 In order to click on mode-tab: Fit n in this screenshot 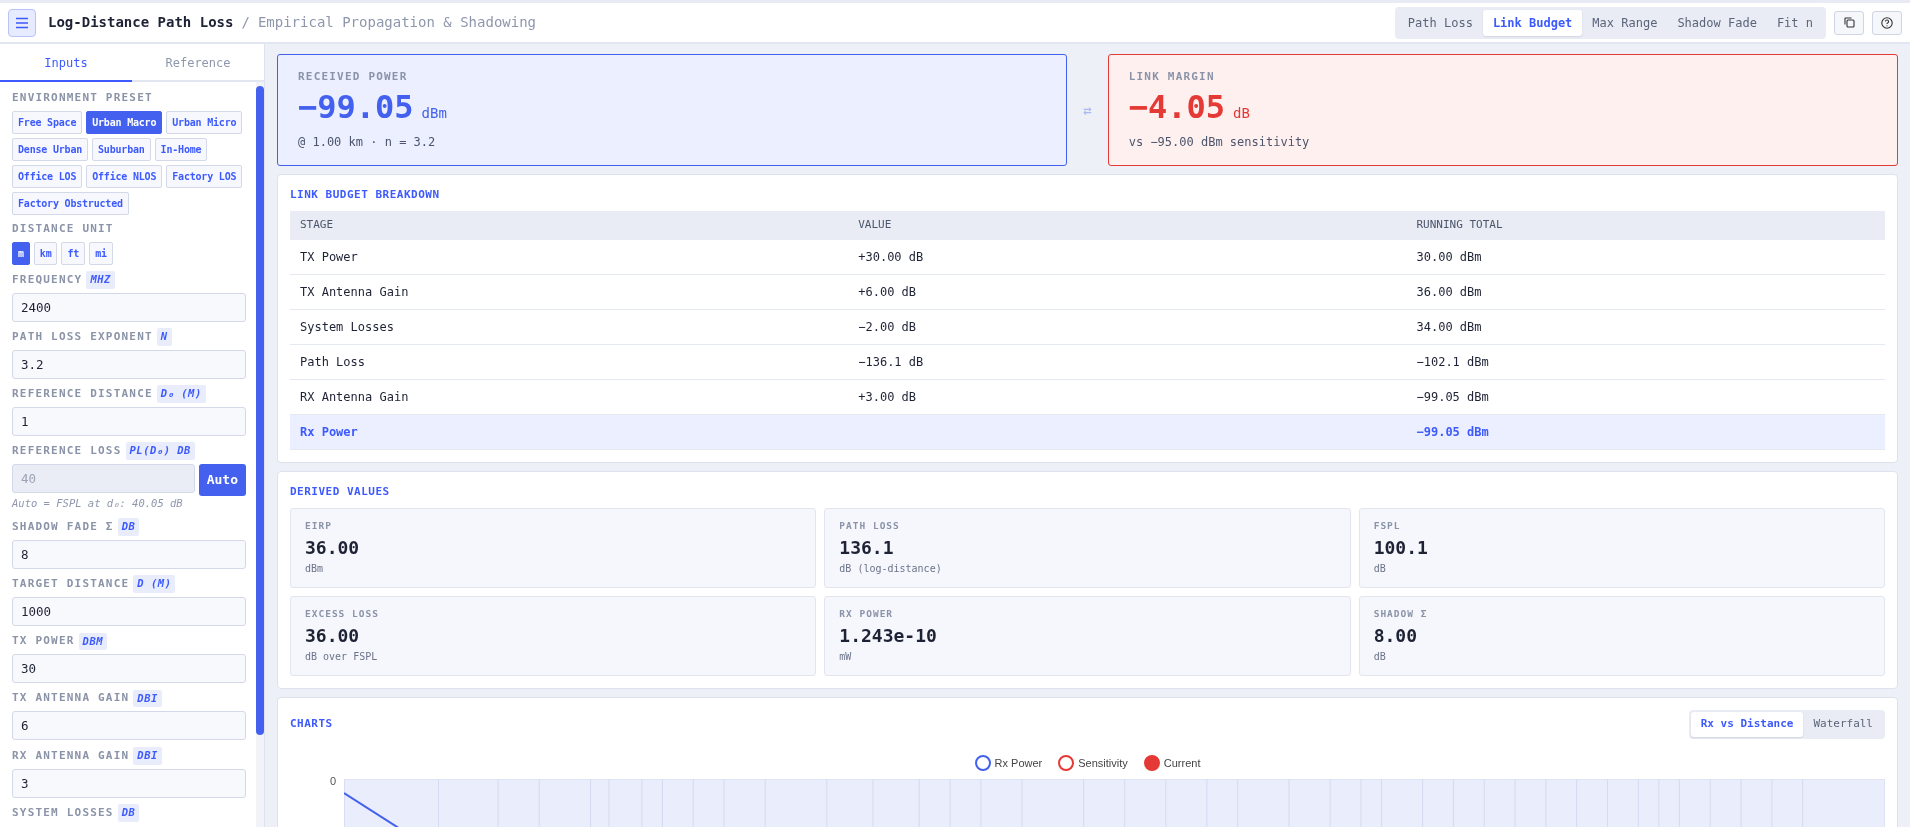, I will do `click(1794, 22)`.